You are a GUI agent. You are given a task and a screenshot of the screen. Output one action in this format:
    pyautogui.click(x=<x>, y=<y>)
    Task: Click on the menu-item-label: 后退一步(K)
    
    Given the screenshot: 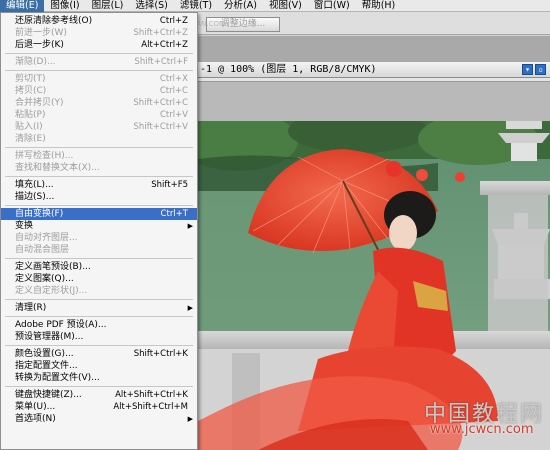 What is the action you would take?
    pyautogui.click(x=39, y=45)
    